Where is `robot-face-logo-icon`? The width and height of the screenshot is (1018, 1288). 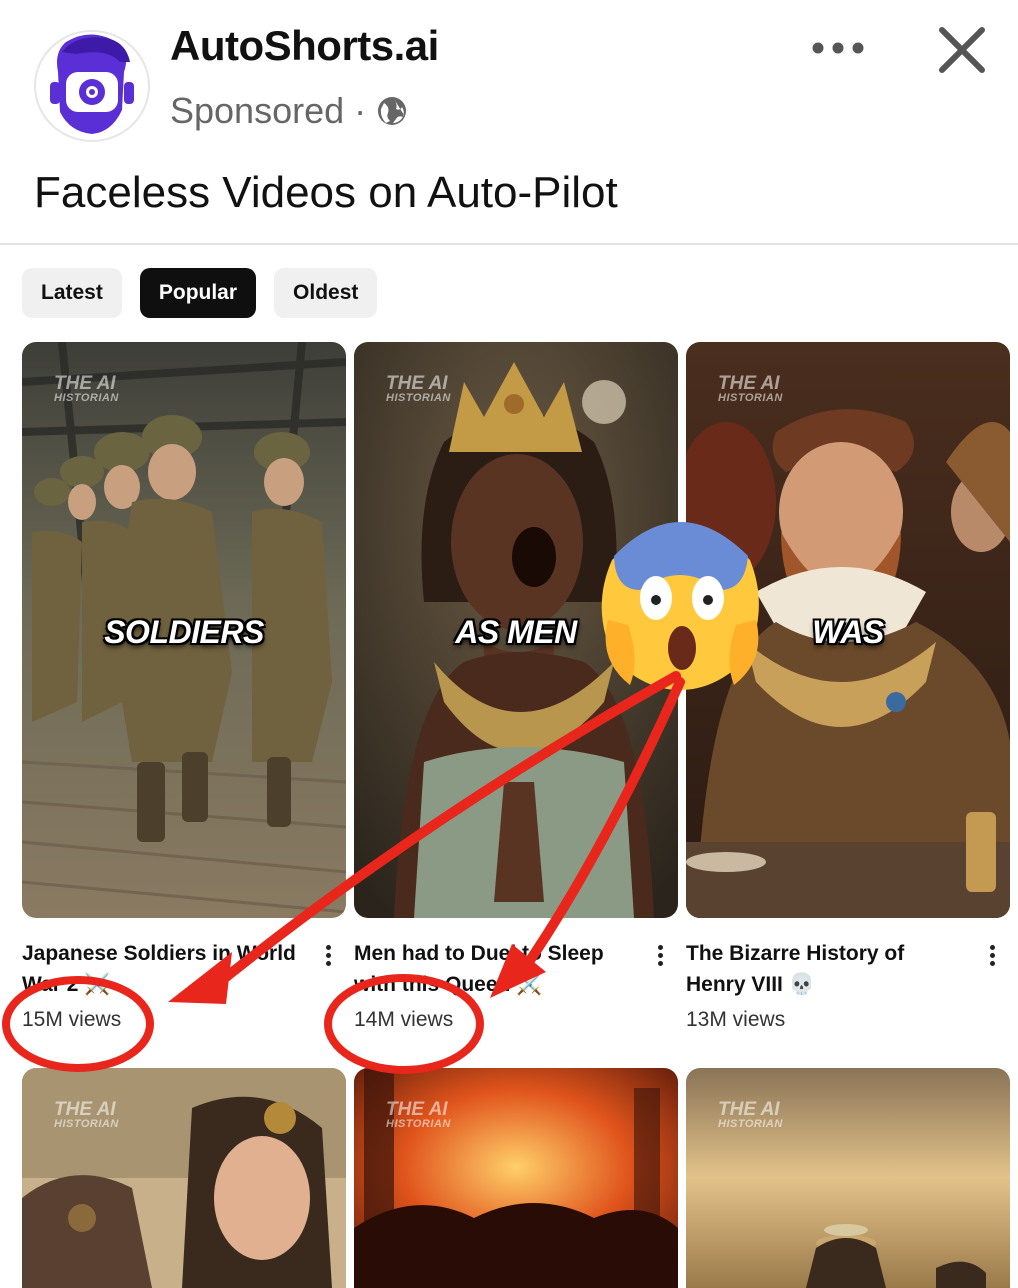 robot-face-logo-icon is located at coordinates (92, 84).